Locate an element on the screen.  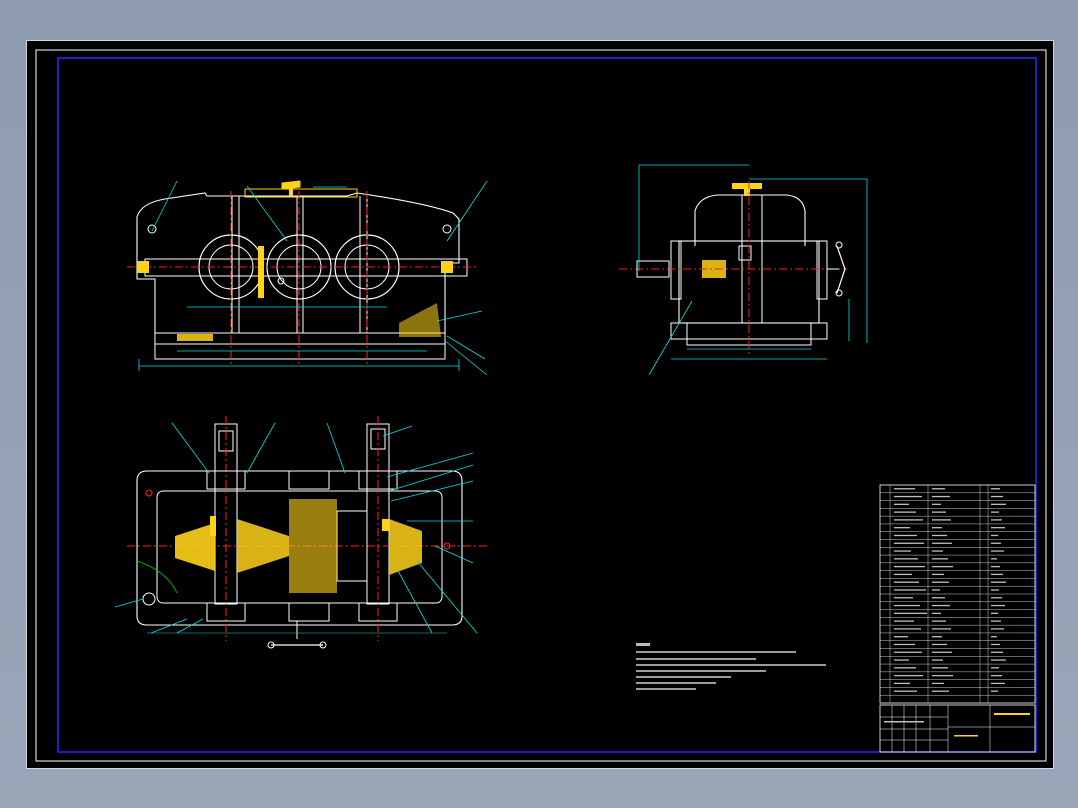
top-view is located at coordinates (300, 532).